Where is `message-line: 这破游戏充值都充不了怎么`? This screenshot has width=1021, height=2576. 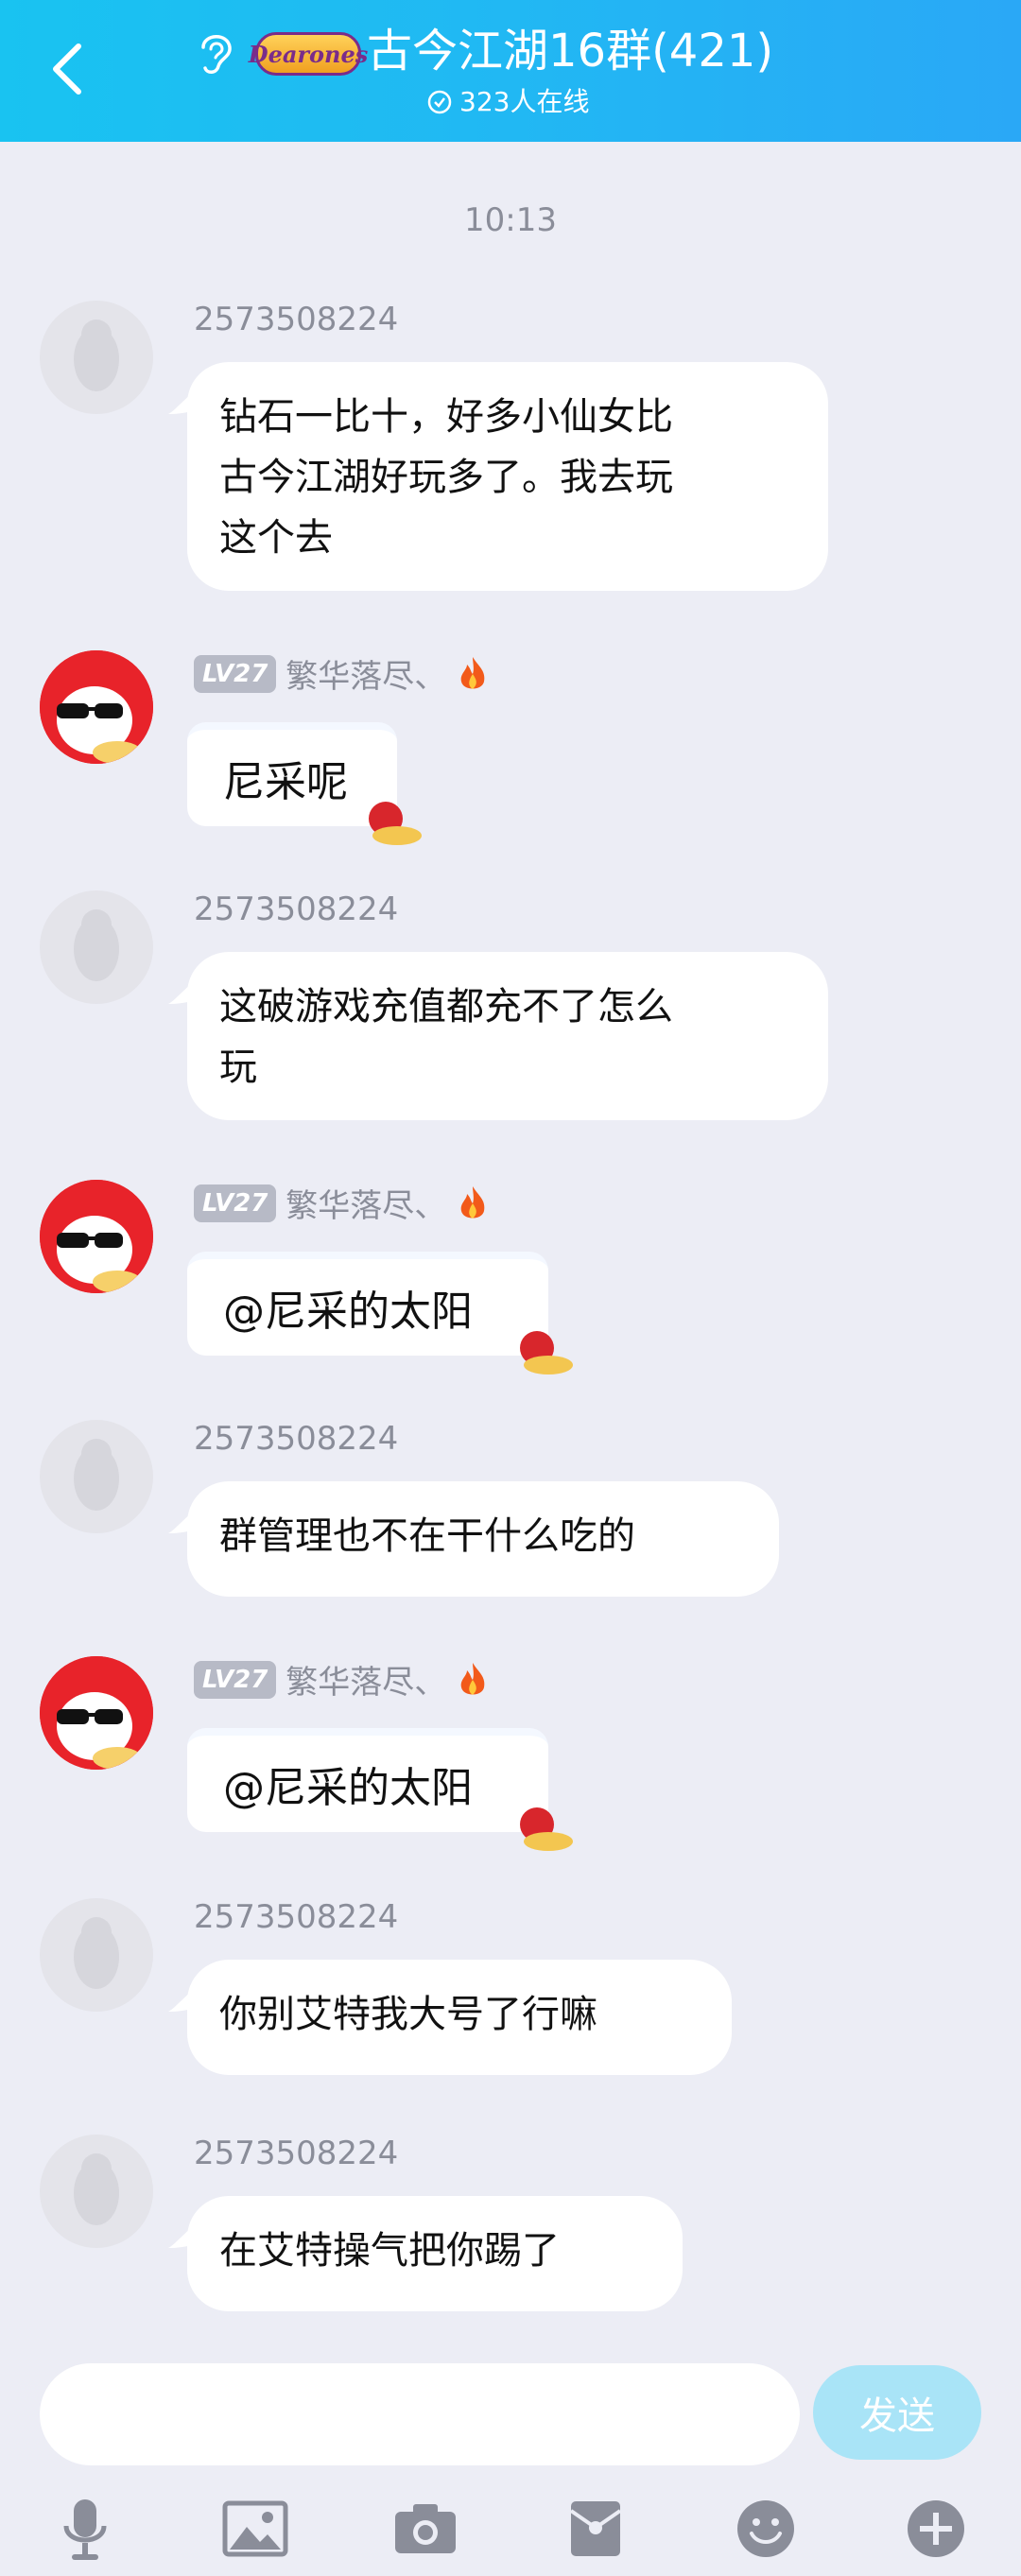 message-line: 这破游戏充值都充不了怎么 is located at coordinates (446, 1007).